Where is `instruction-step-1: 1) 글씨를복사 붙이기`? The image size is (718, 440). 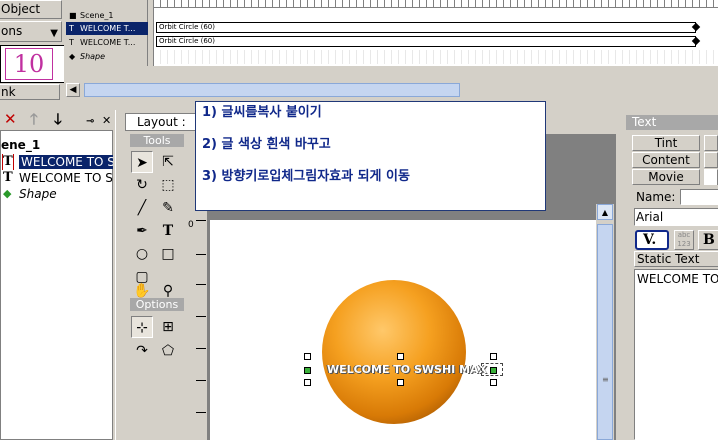
instruction-step-1: 1) 글씨를복사 붙이기 is located at coordinates (262, 112).